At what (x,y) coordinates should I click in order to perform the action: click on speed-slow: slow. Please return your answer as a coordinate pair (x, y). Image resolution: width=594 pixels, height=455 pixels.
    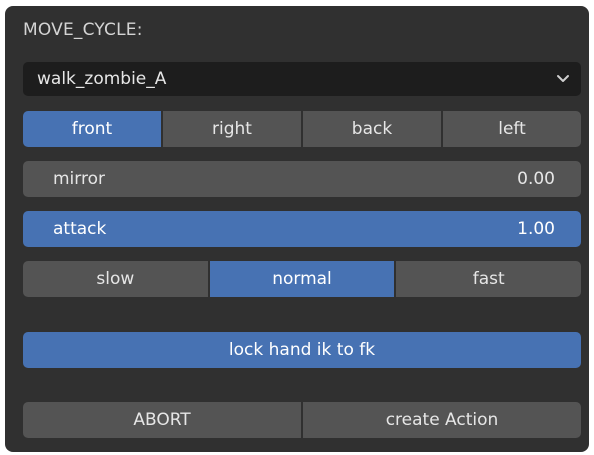
    Looking at the image, I should click on (115, 279).